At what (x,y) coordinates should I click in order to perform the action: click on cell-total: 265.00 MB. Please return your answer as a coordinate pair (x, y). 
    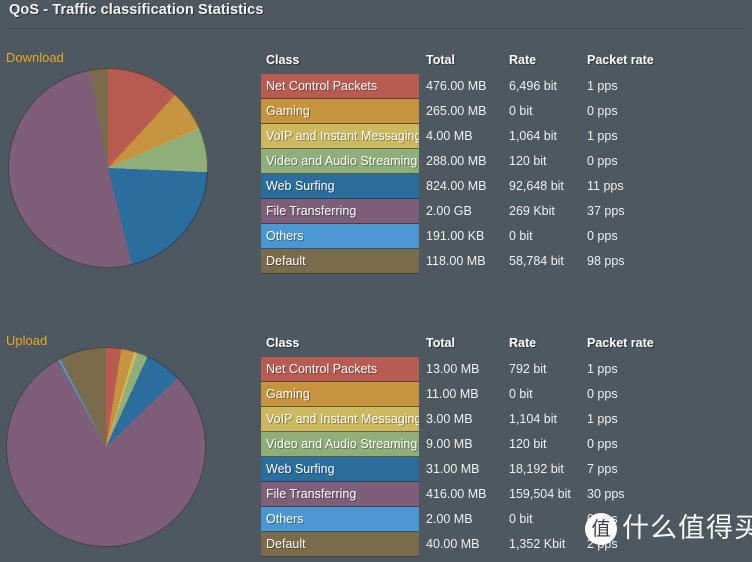
    Looking at the image, I should click on (456, 111).